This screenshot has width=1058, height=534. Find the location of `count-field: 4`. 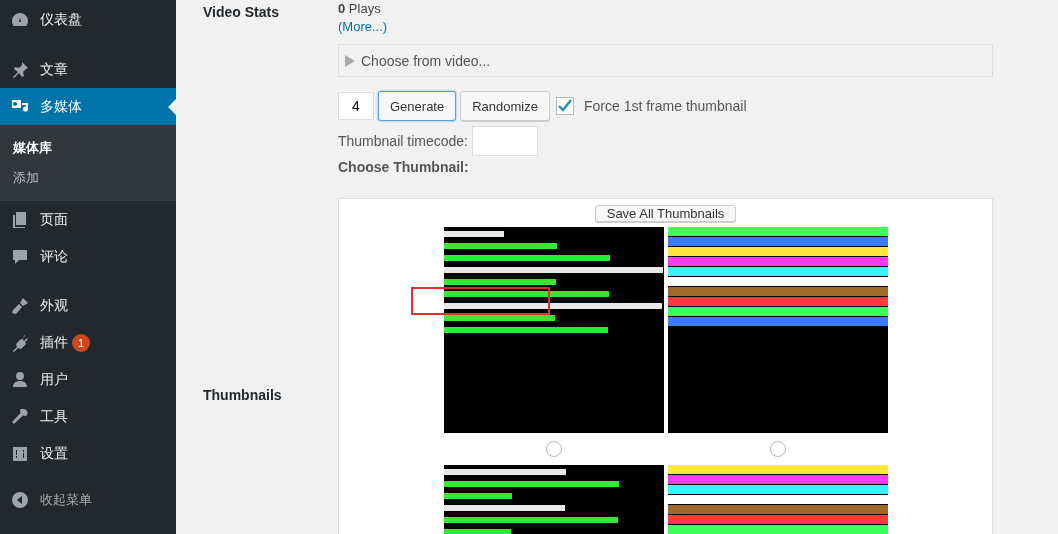

count-field: 4 is located at coordinates (356, 106).